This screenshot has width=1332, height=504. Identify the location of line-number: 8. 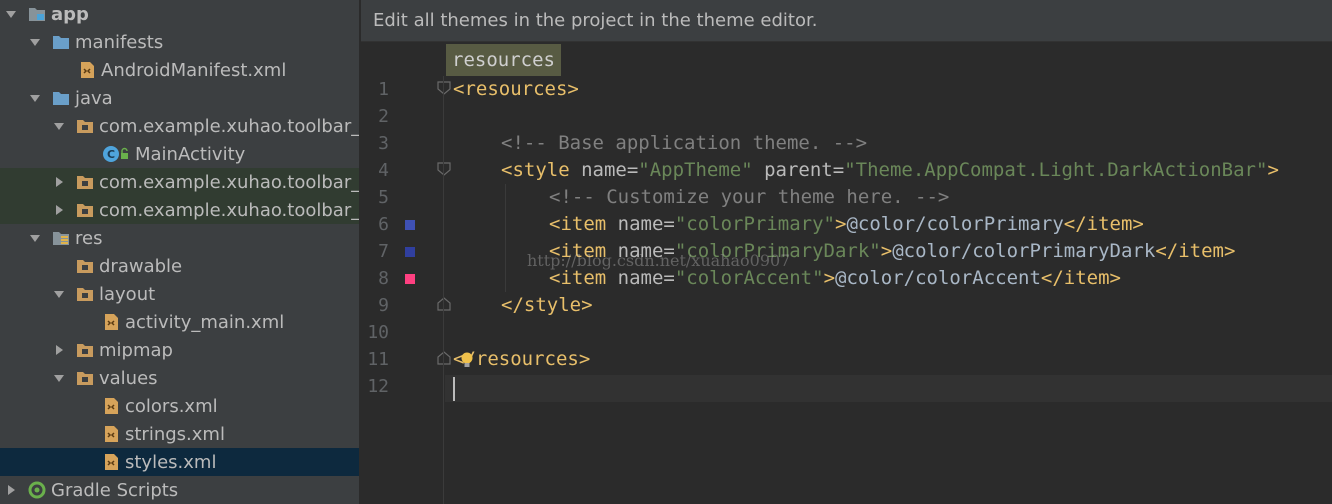
(383, 278).